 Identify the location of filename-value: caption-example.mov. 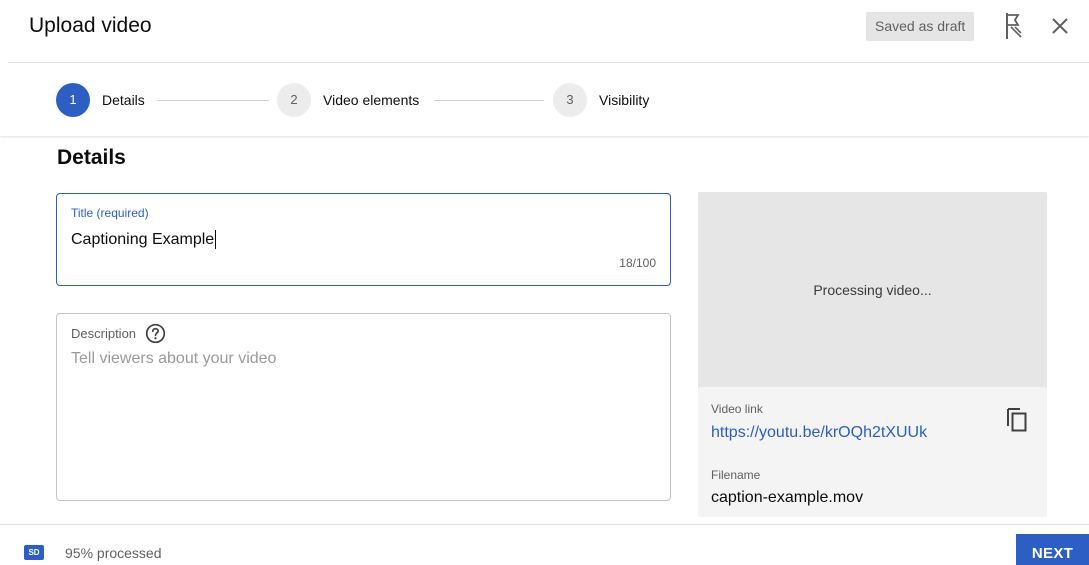
(787, 497).